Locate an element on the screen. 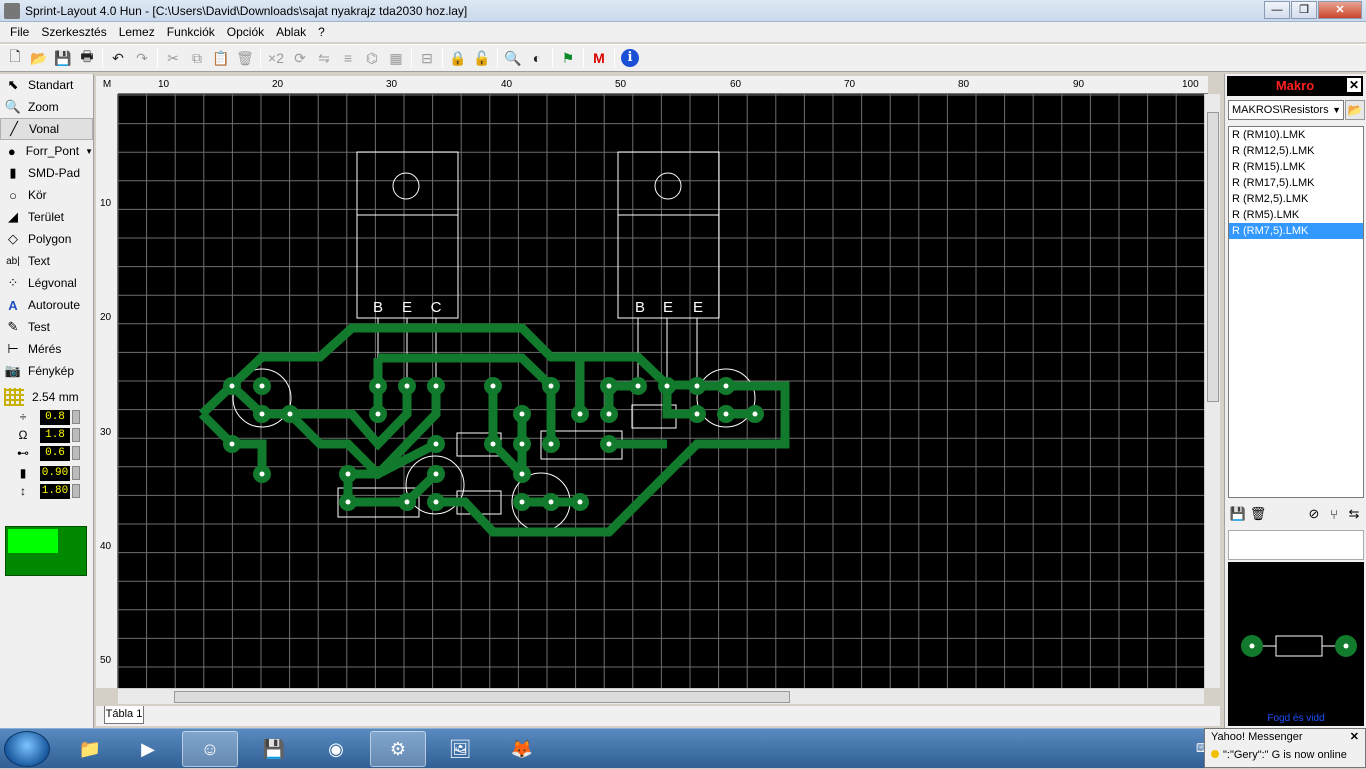 Image resolution: width=1366 pixels, height=769 pixels. zoom-icon: 🔍 is located at coordinates (513, 58).